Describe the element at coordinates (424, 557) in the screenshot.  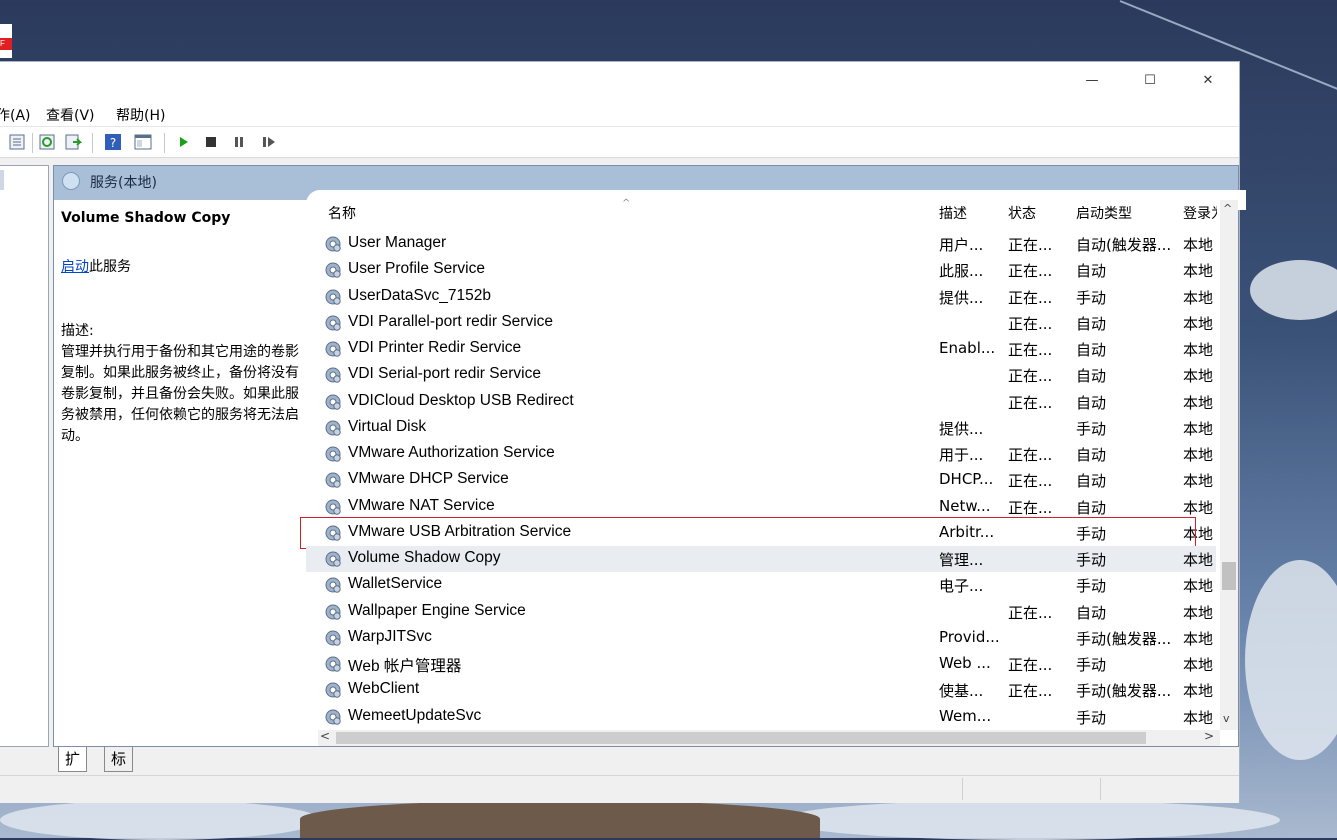
I see `service-name: Volume Shadow Copy` at that location.